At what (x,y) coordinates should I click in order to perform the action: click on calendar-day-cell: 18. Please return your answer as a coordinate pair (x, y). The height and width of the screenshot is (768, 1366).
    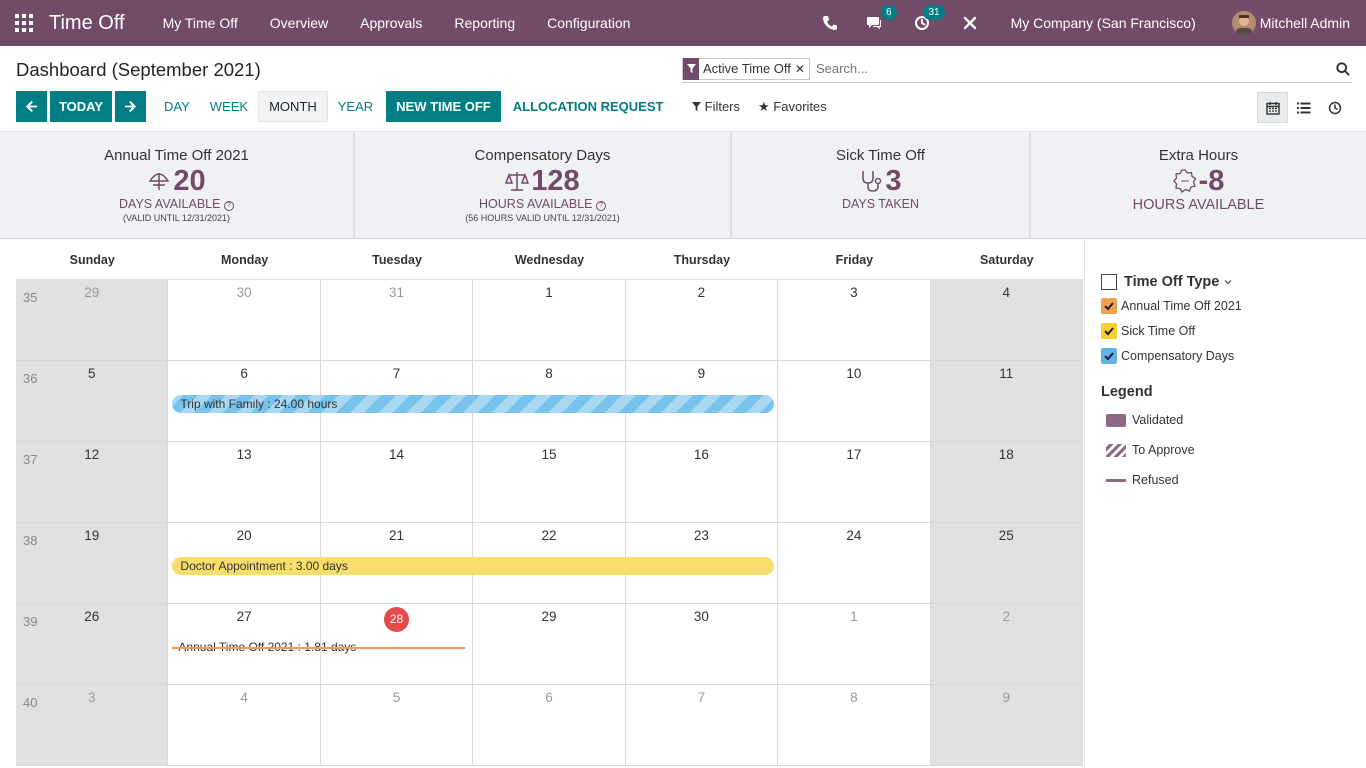
    Looking at the image, I should click on (1006, 482).